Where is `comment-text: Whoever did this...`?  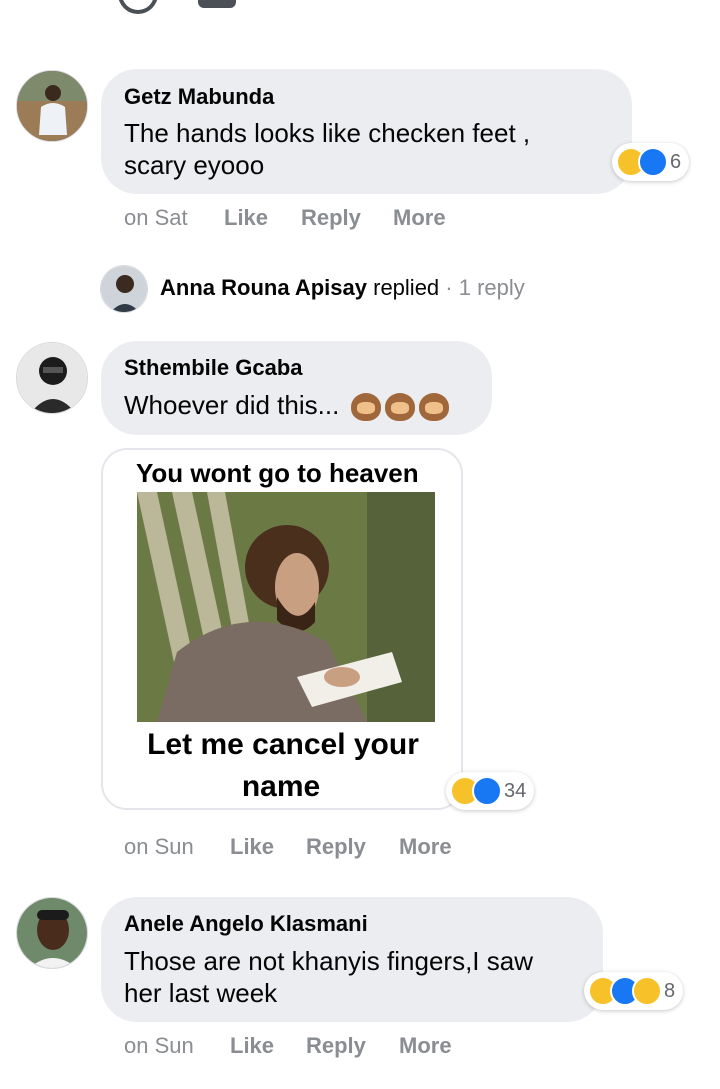
comment-text: Whoever did this... is located at coordinates (286, 405).